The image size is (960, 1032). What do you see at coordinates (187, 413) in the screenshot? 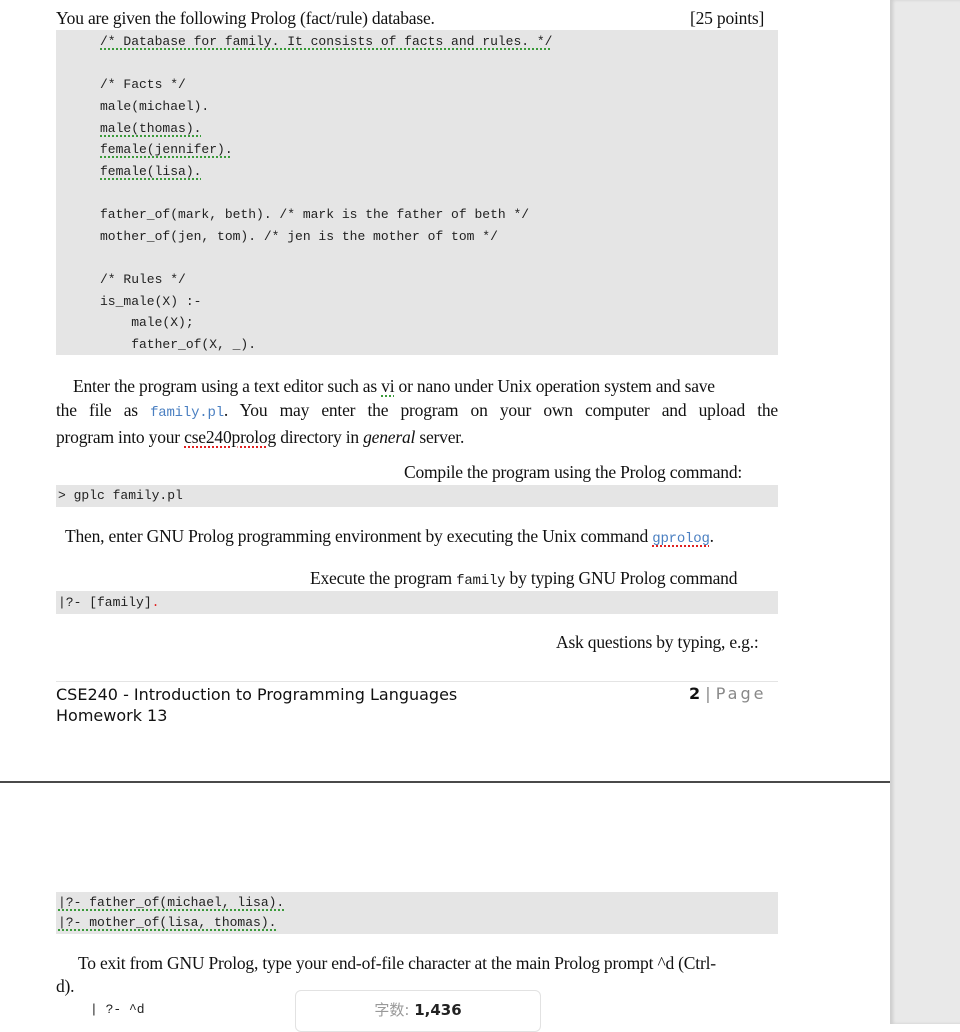
I see `filename-family-pl: family.pl` at bounding box center [187, 413].